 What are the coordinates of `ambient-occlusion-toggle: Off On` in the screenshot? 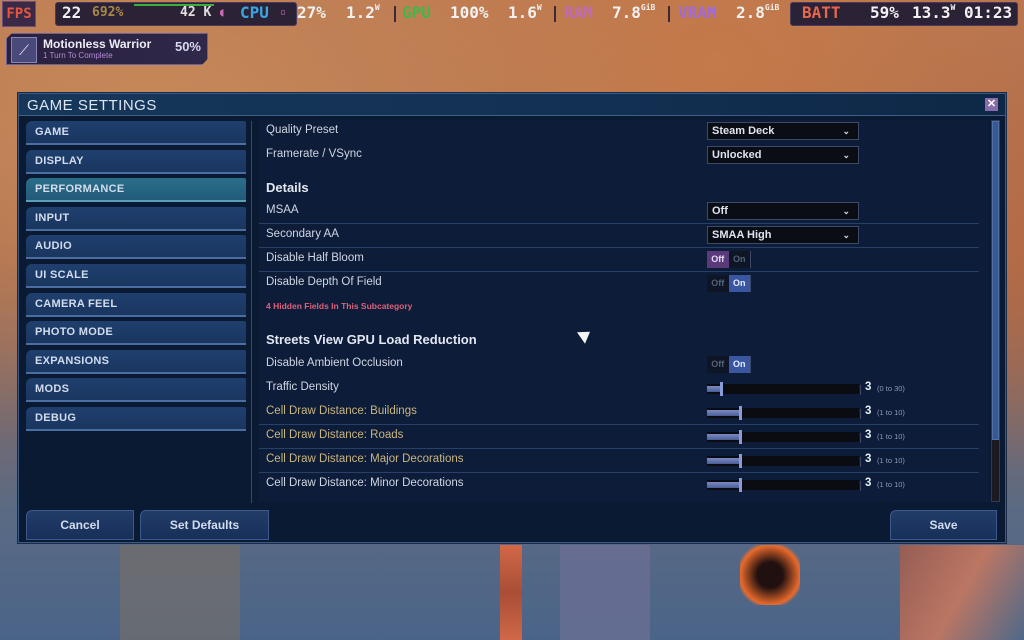 It's located at (729, 364).